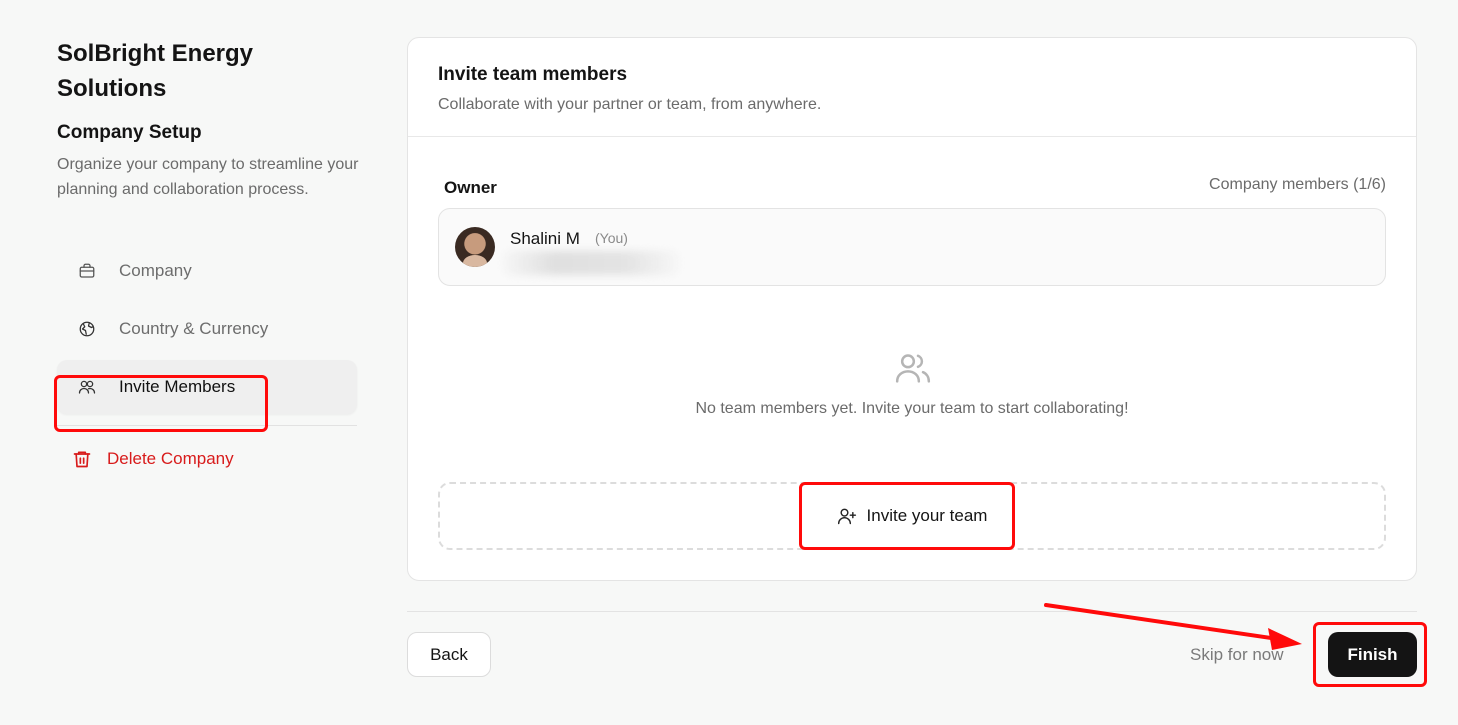 This screenshot has height=725, width=1458. What do you see at coordinates (591, 263) in the screenshot?
I see `owner-email-redacted` at bounding box center [591, 263].